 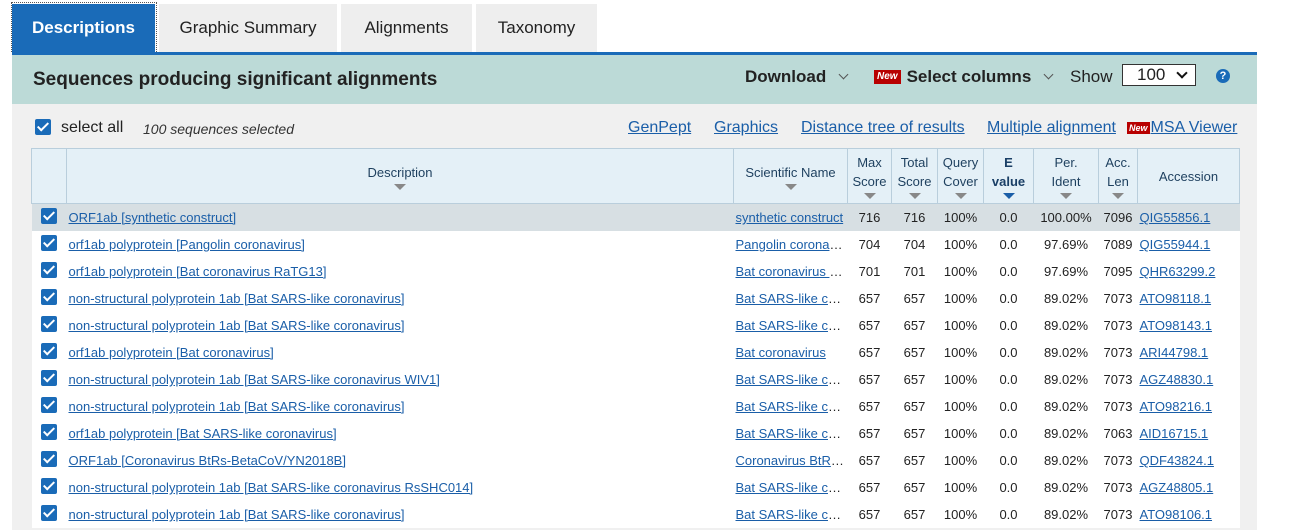 What do you see at coordinates (1176, 406) in the screenshot?
I see `accession-link: ATO98216.1` at bounding box center [1176, 406].